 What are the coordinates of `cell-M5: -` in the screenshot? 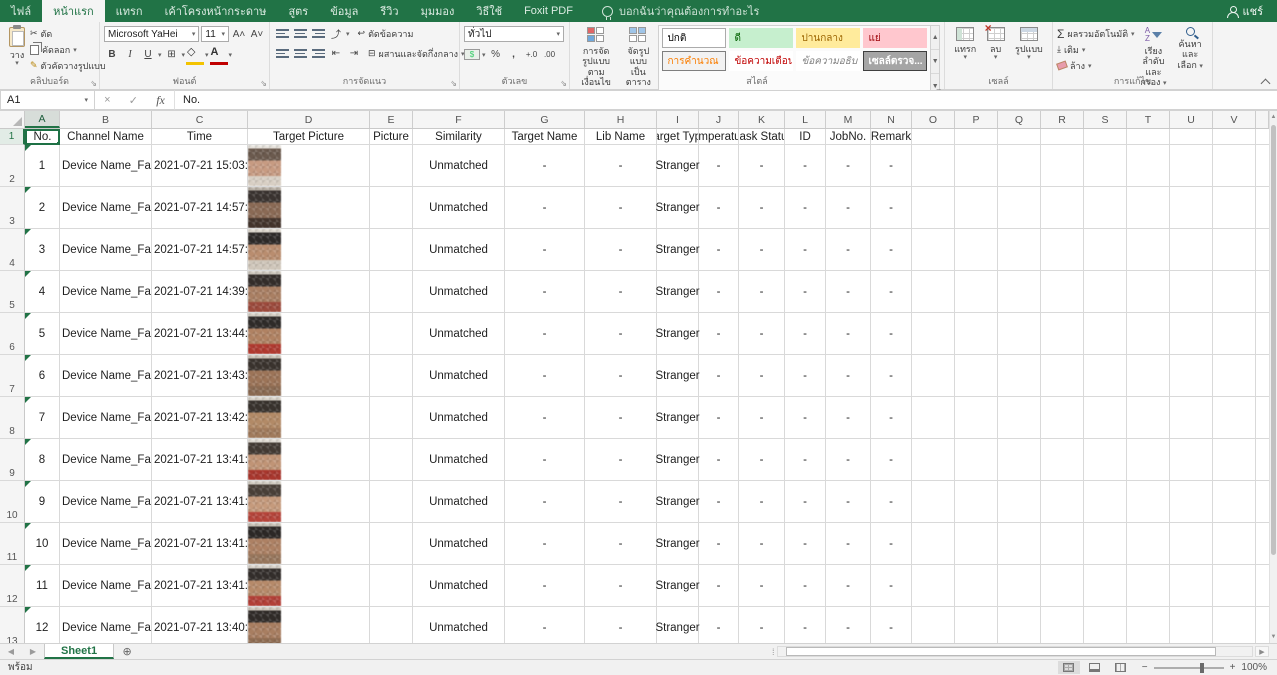 It's located at (848, 292).